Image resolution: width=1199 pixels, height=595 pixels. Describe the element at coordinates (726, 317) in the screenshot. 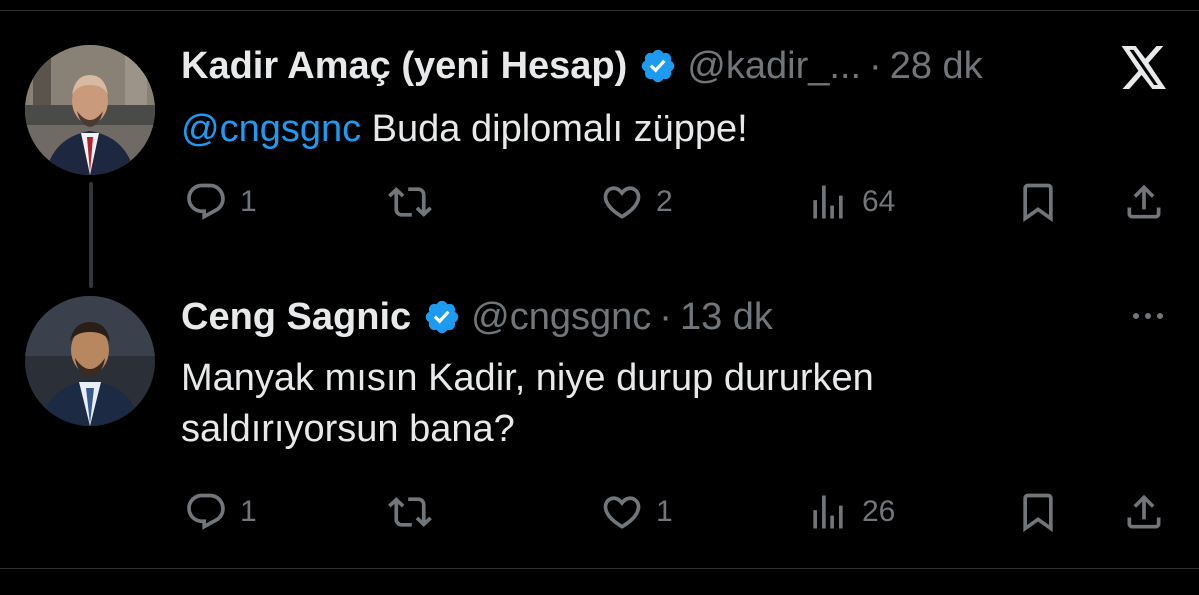

I see `timestamp: 13 dk` at that location.